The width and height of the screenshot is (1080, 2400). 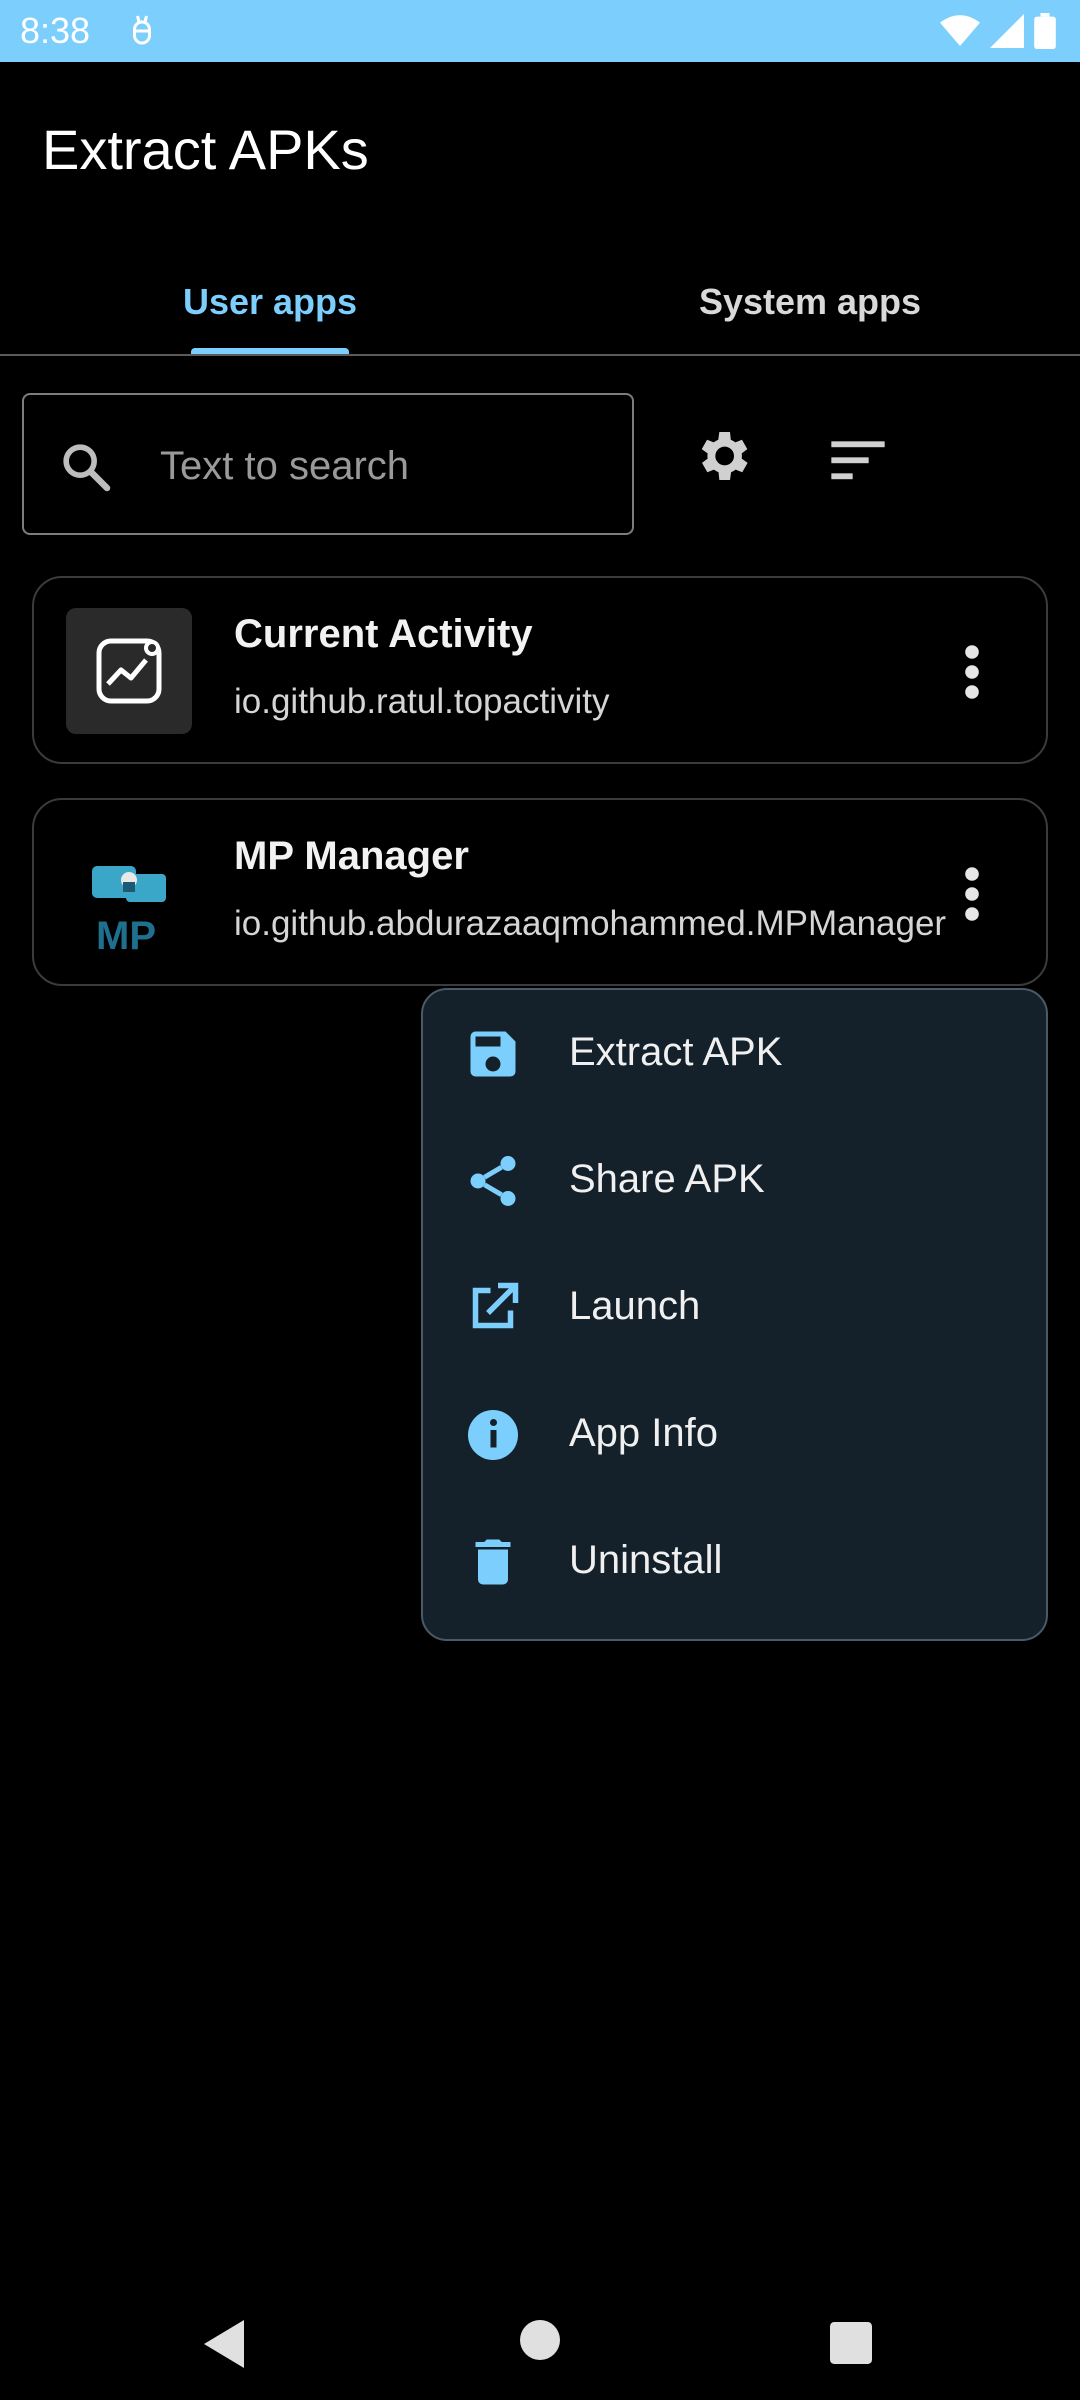 What do you see at coordinates (126, 936) in the screenshot?
I see `app-icon-text: MP` at bounding box center [126, 936].